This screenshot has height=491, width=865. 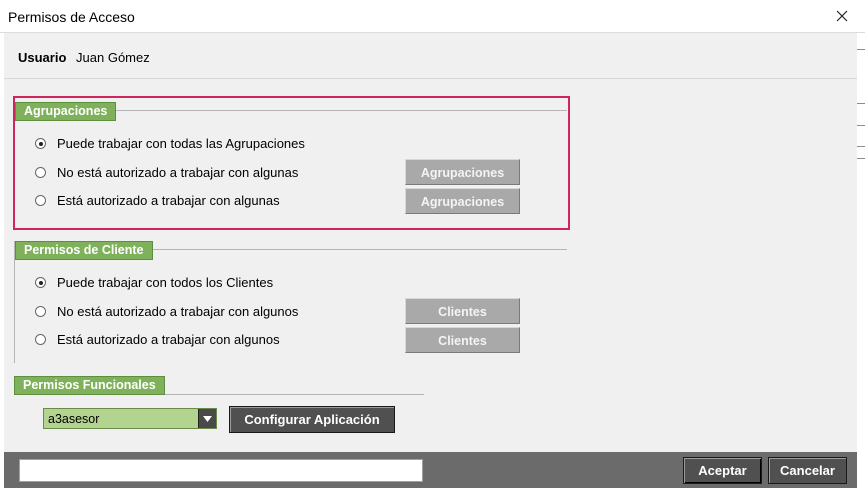 What do you see at coordinates (312, 419) in the screenshot?
I see `configure-application-button: Configurar Aplicación` at bounding box center [312, 419].